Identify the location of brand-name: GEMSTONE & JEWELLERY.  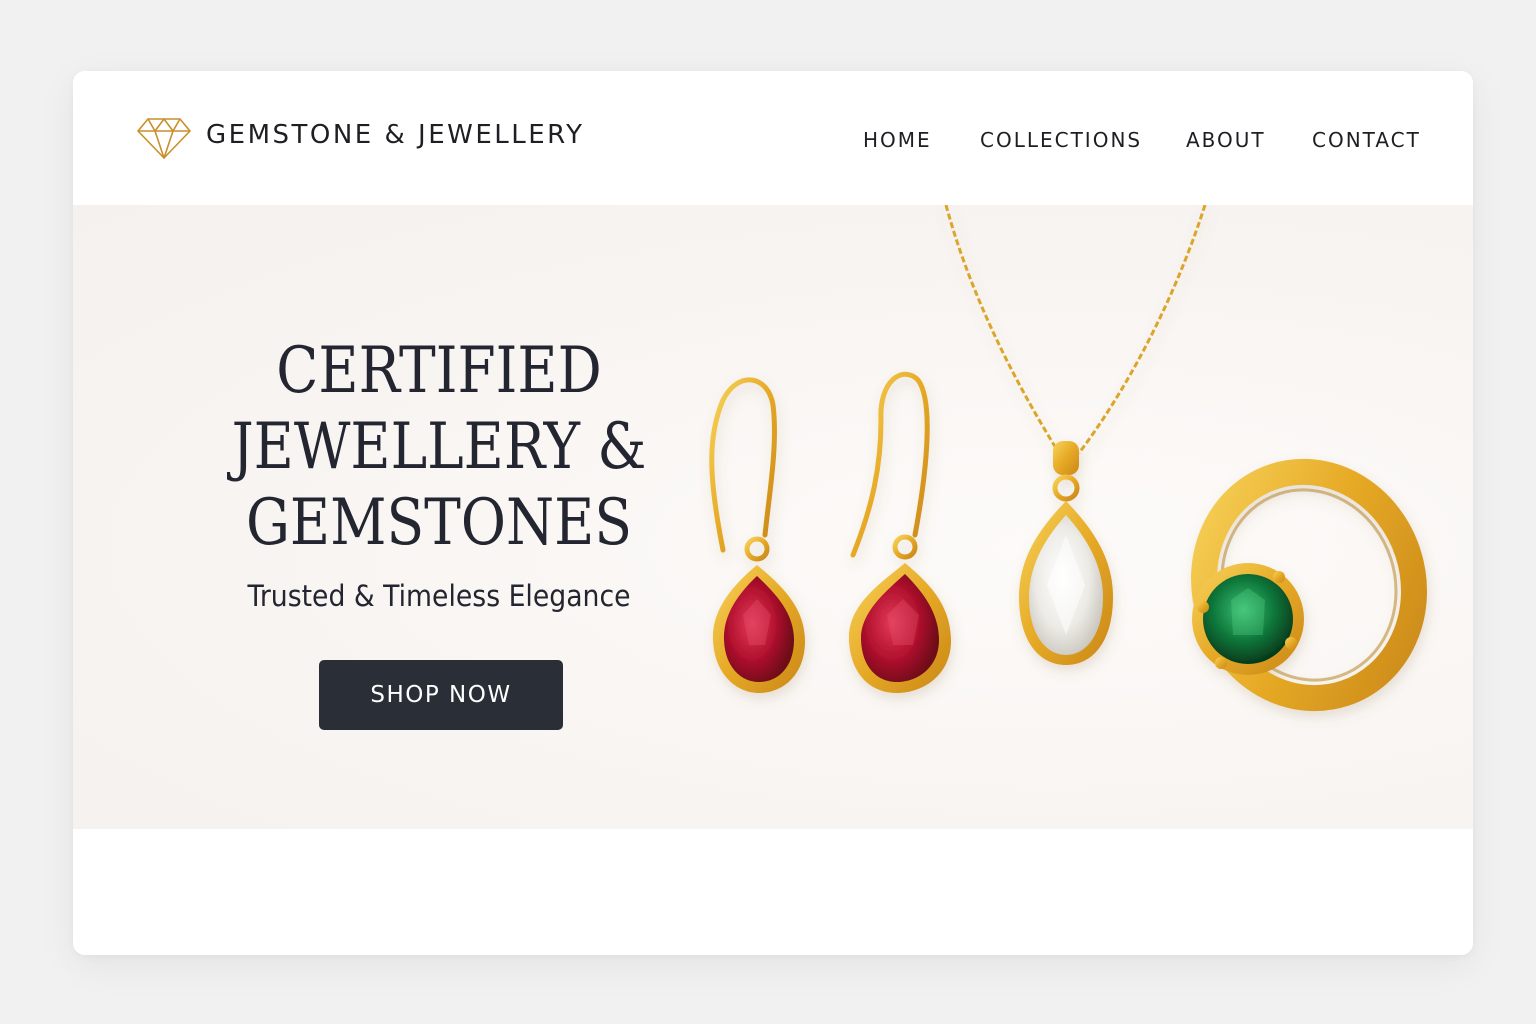
(395, 135).